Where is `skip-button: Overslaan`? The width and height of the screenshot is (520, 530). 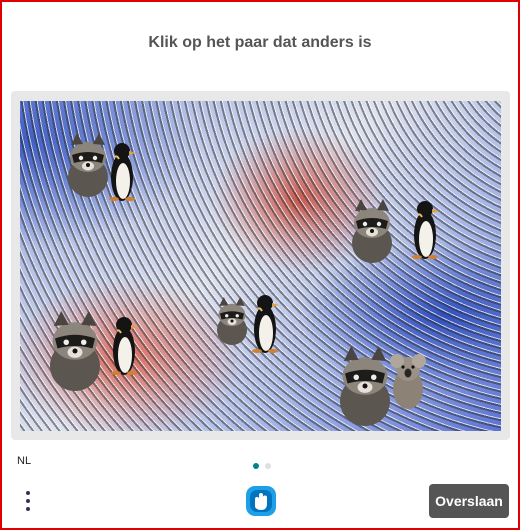
skip-button: Overslaan is located at coordinates (469, 501).